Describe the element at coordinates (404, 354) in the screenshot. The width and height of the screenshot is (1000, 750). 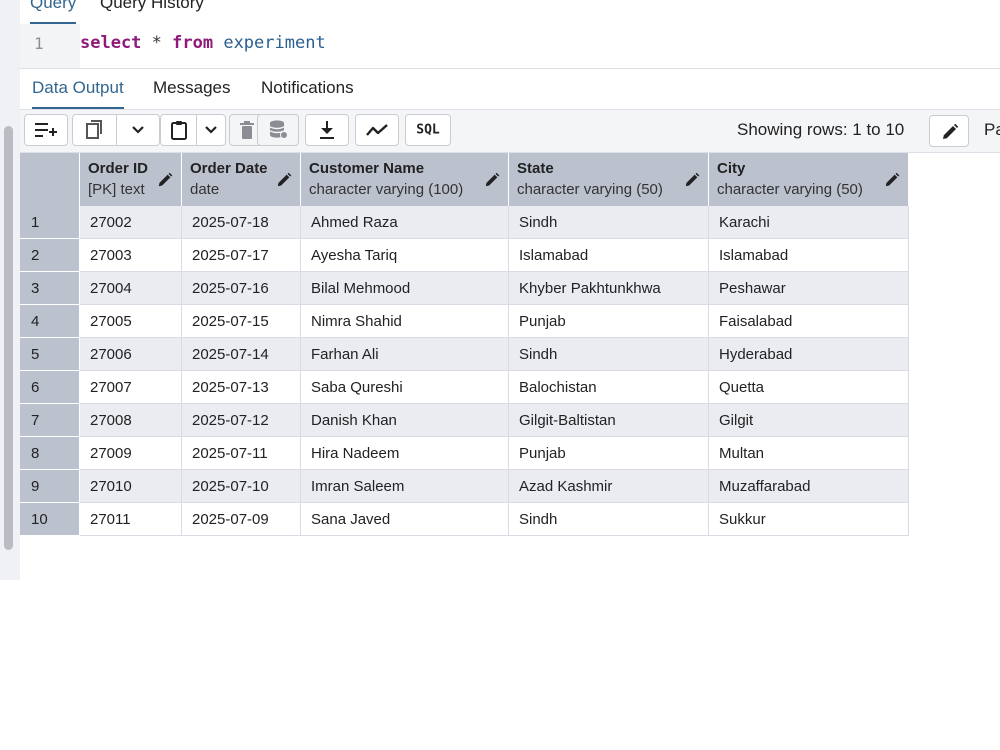
I see `cell-customer-name: Farhan Ali` at that location.